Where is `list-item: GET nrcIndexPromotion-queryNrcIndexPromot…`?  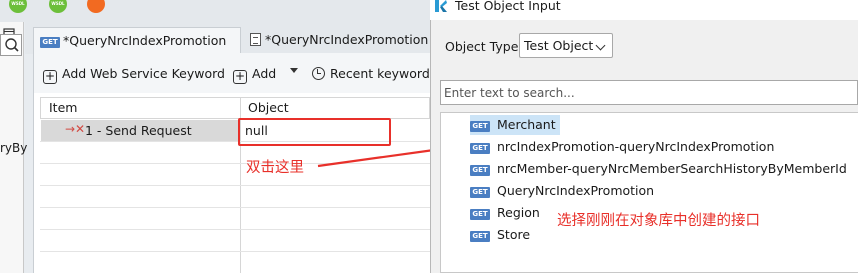 list-item: GET nrcIndexPromotion-queryNrcIndexPromot… is located at coordinates (622, 147).